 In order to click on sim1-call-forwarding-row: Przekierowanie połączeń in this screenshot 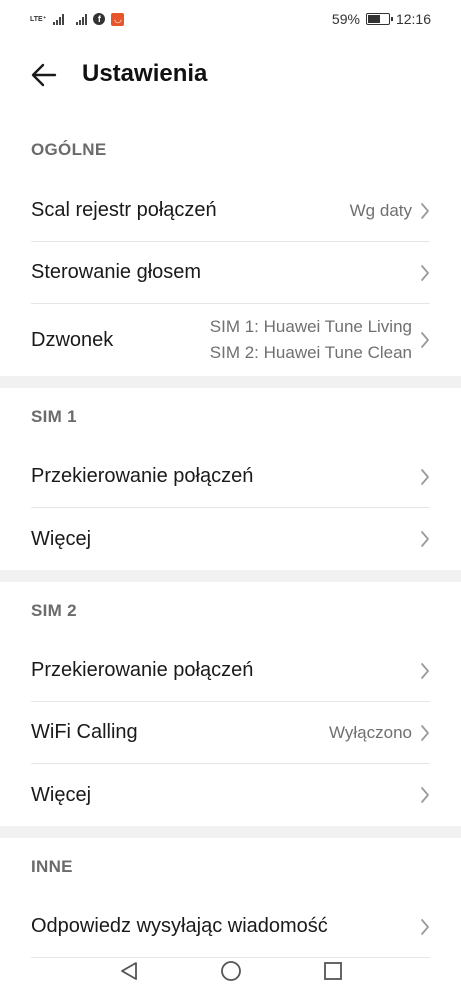, I will do `click(230, 477)`.